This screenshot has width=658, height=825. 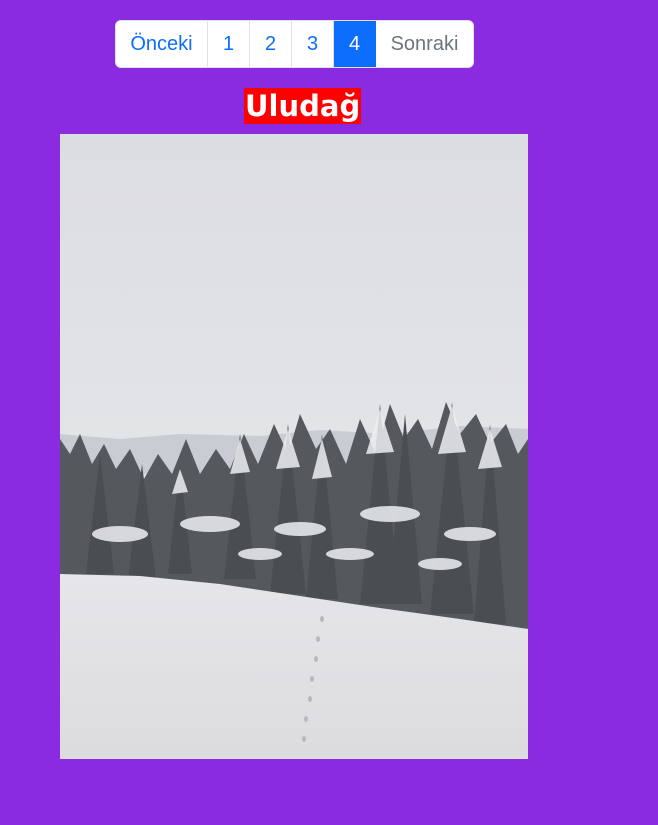 I want to click on pagination: Önceki 1 2 3 4 Sonraki, so click(x=294, y=44).